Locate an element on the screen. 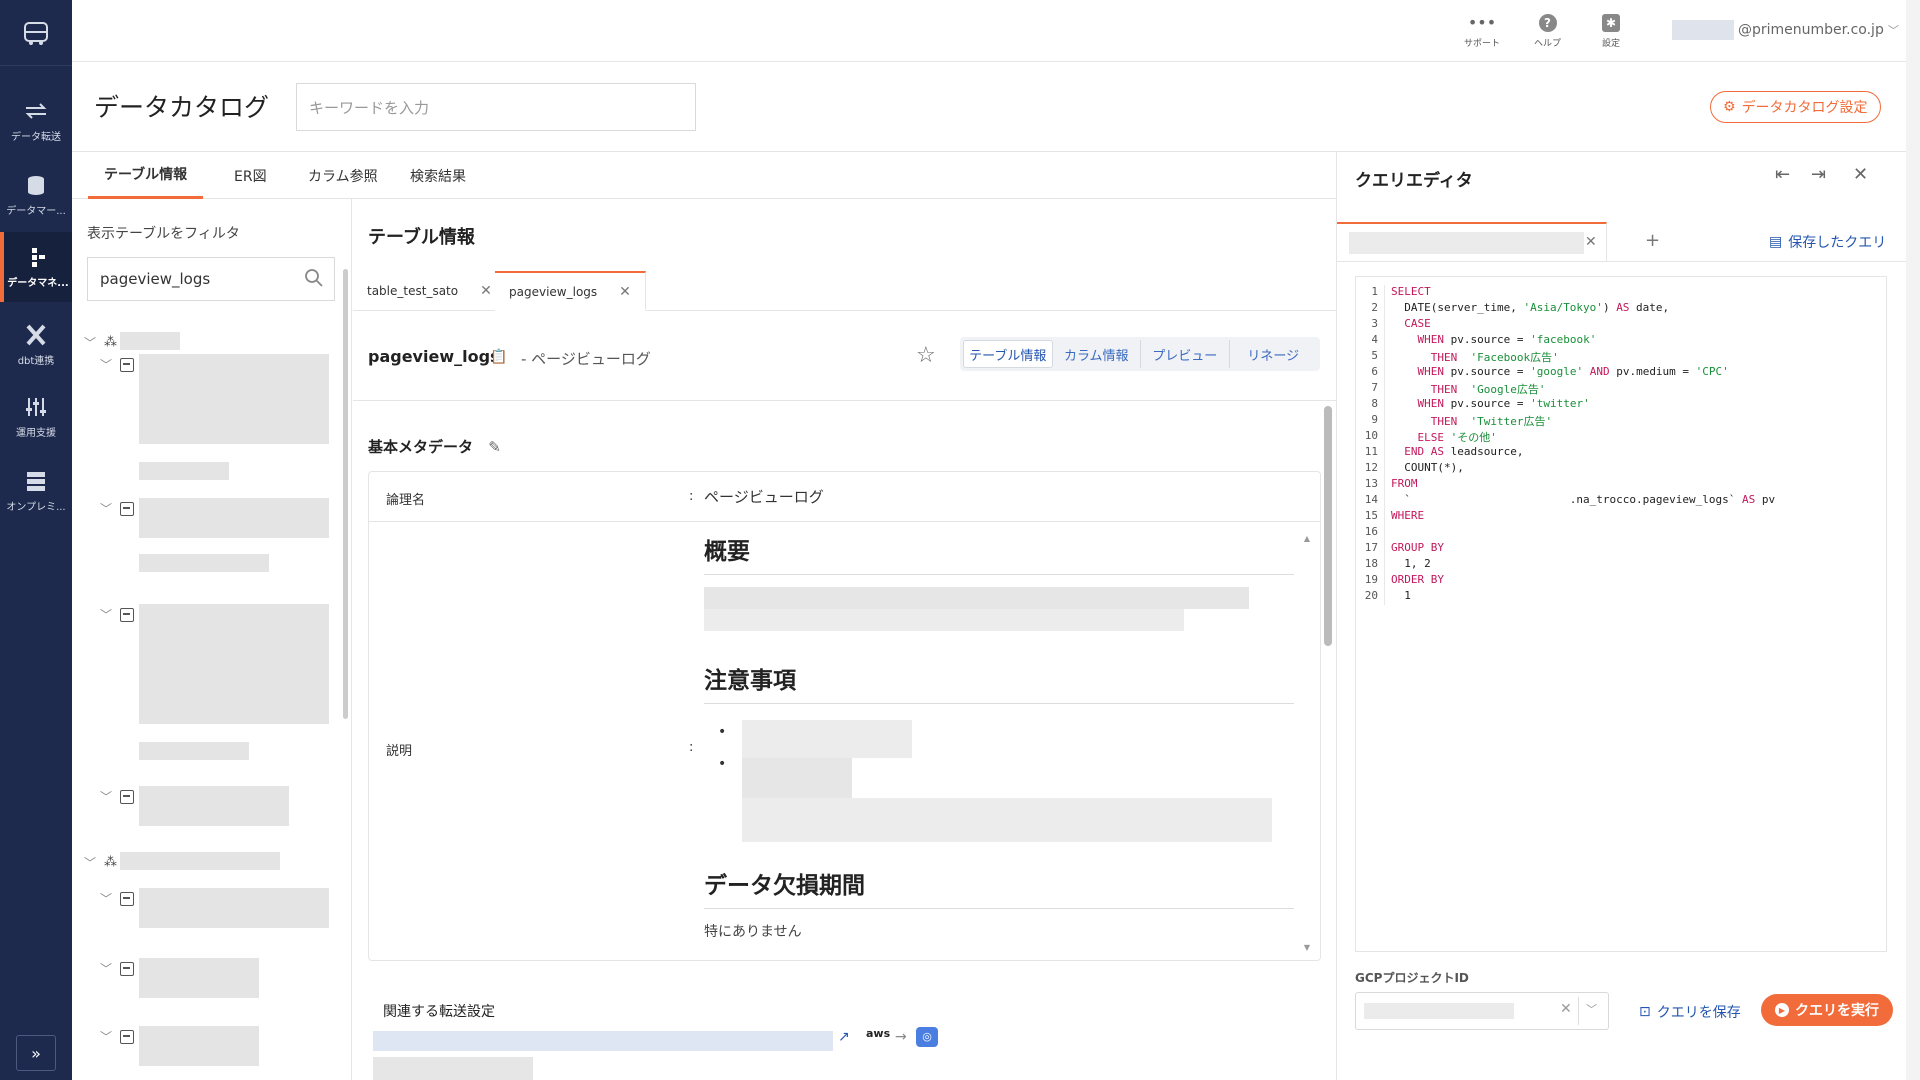  add-tab-icon: + is located at coordinates (1652, 240).